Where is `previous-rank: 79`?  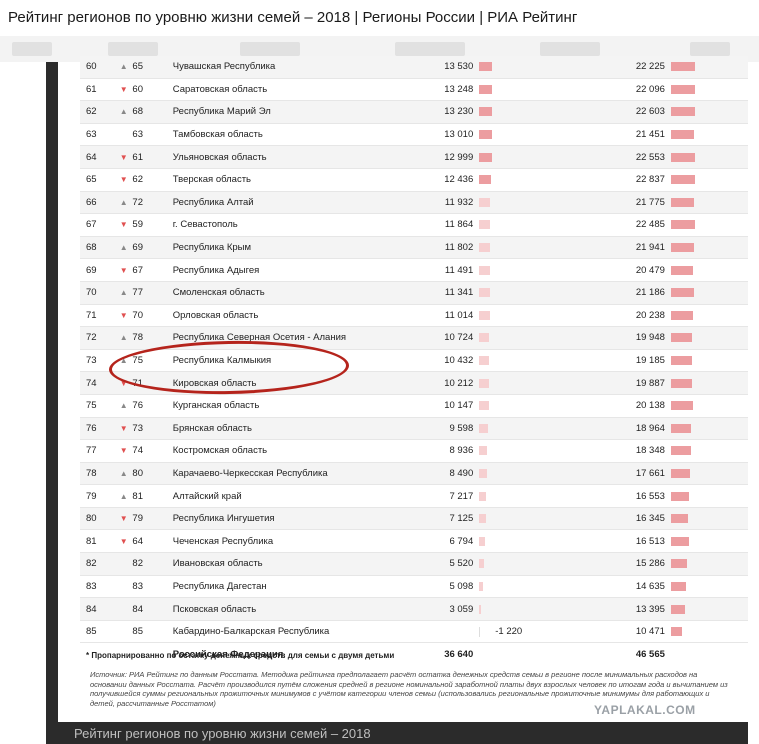
previous-rank: 79 is located at coordinates (152, 519).